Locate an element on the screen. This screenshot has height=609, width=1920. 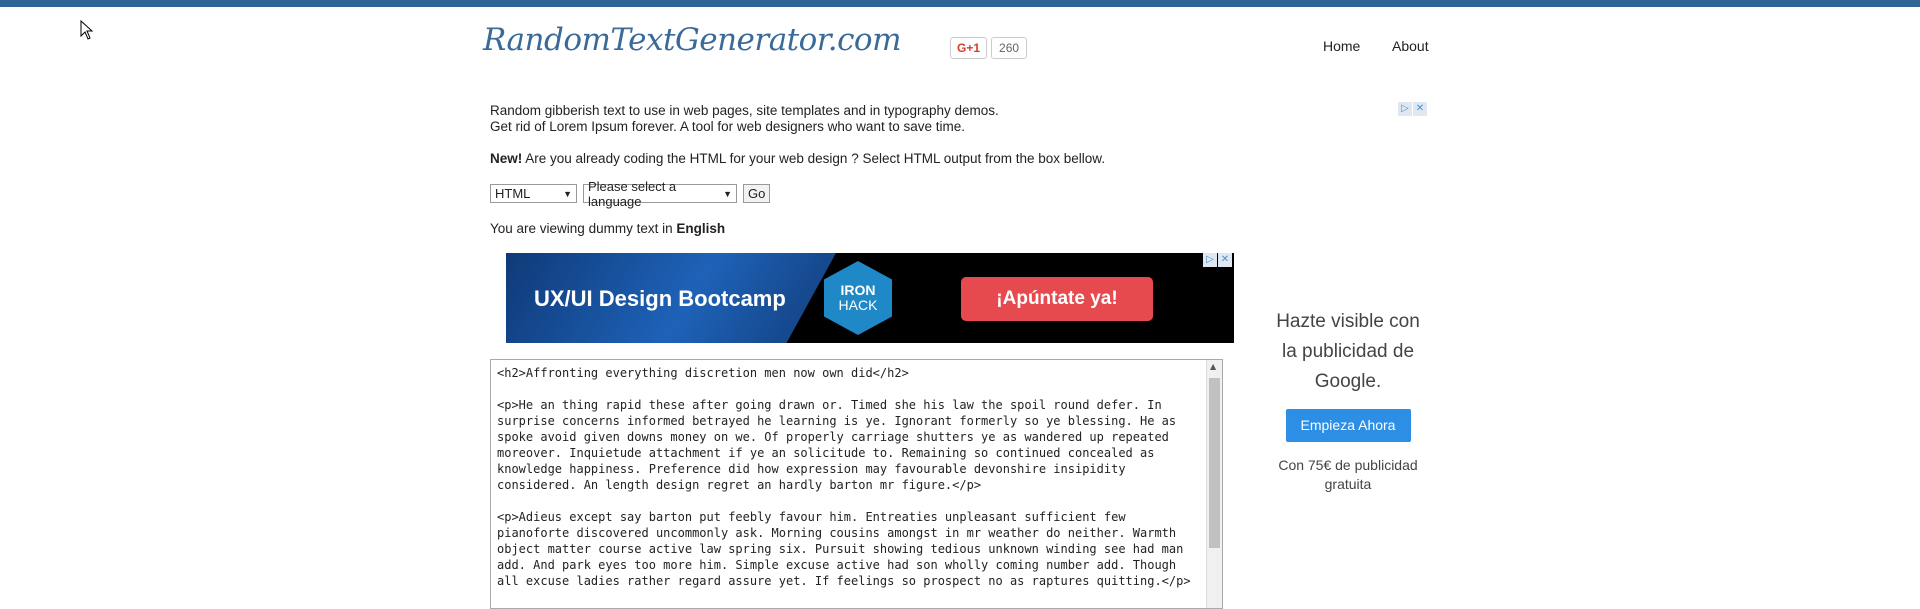
mouse-cursor-icon is located at coordinates (87, 30).